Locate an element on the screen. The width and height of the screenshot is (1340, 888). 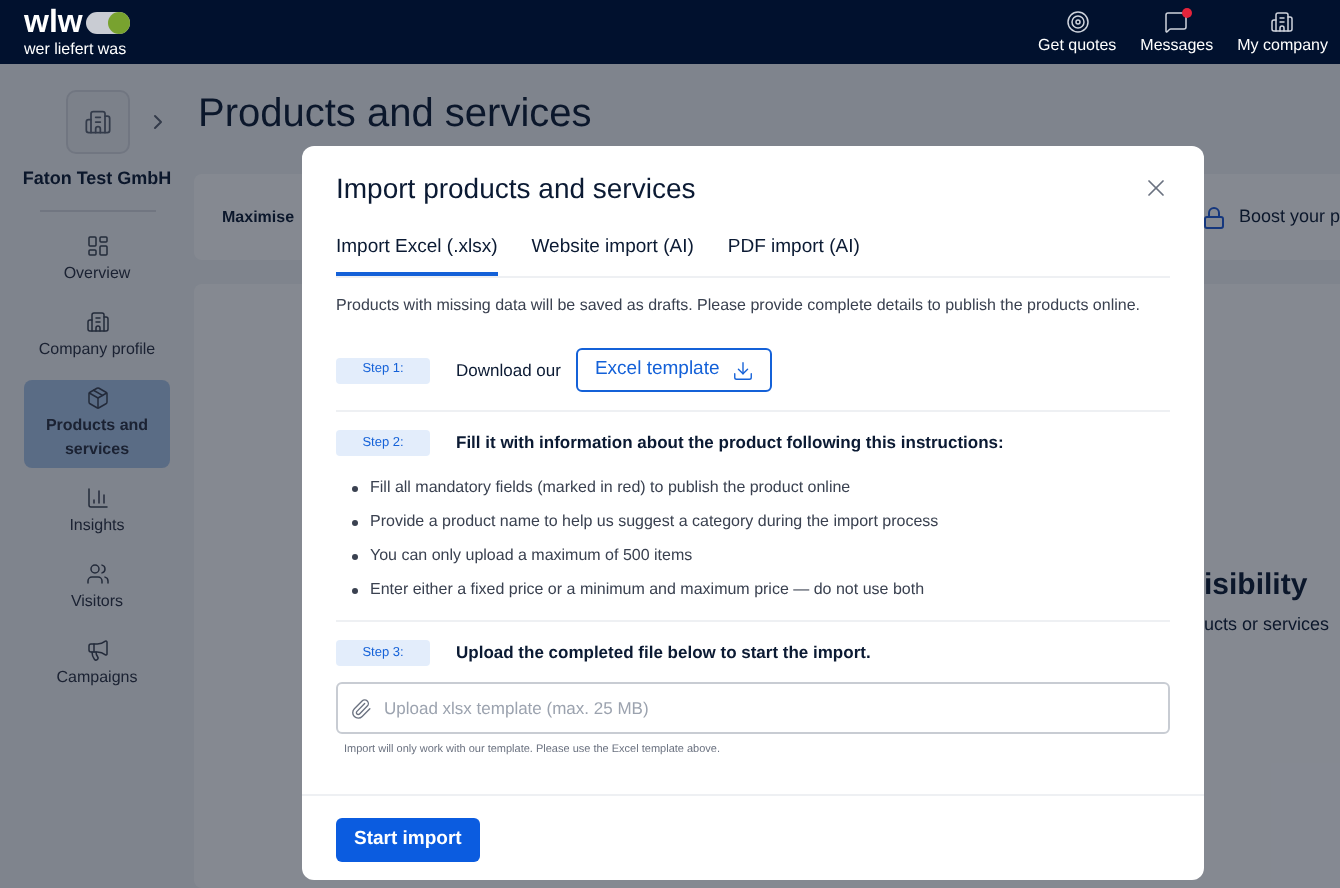
logo: wlw wer liefert was is located at coordinates (77, 32).